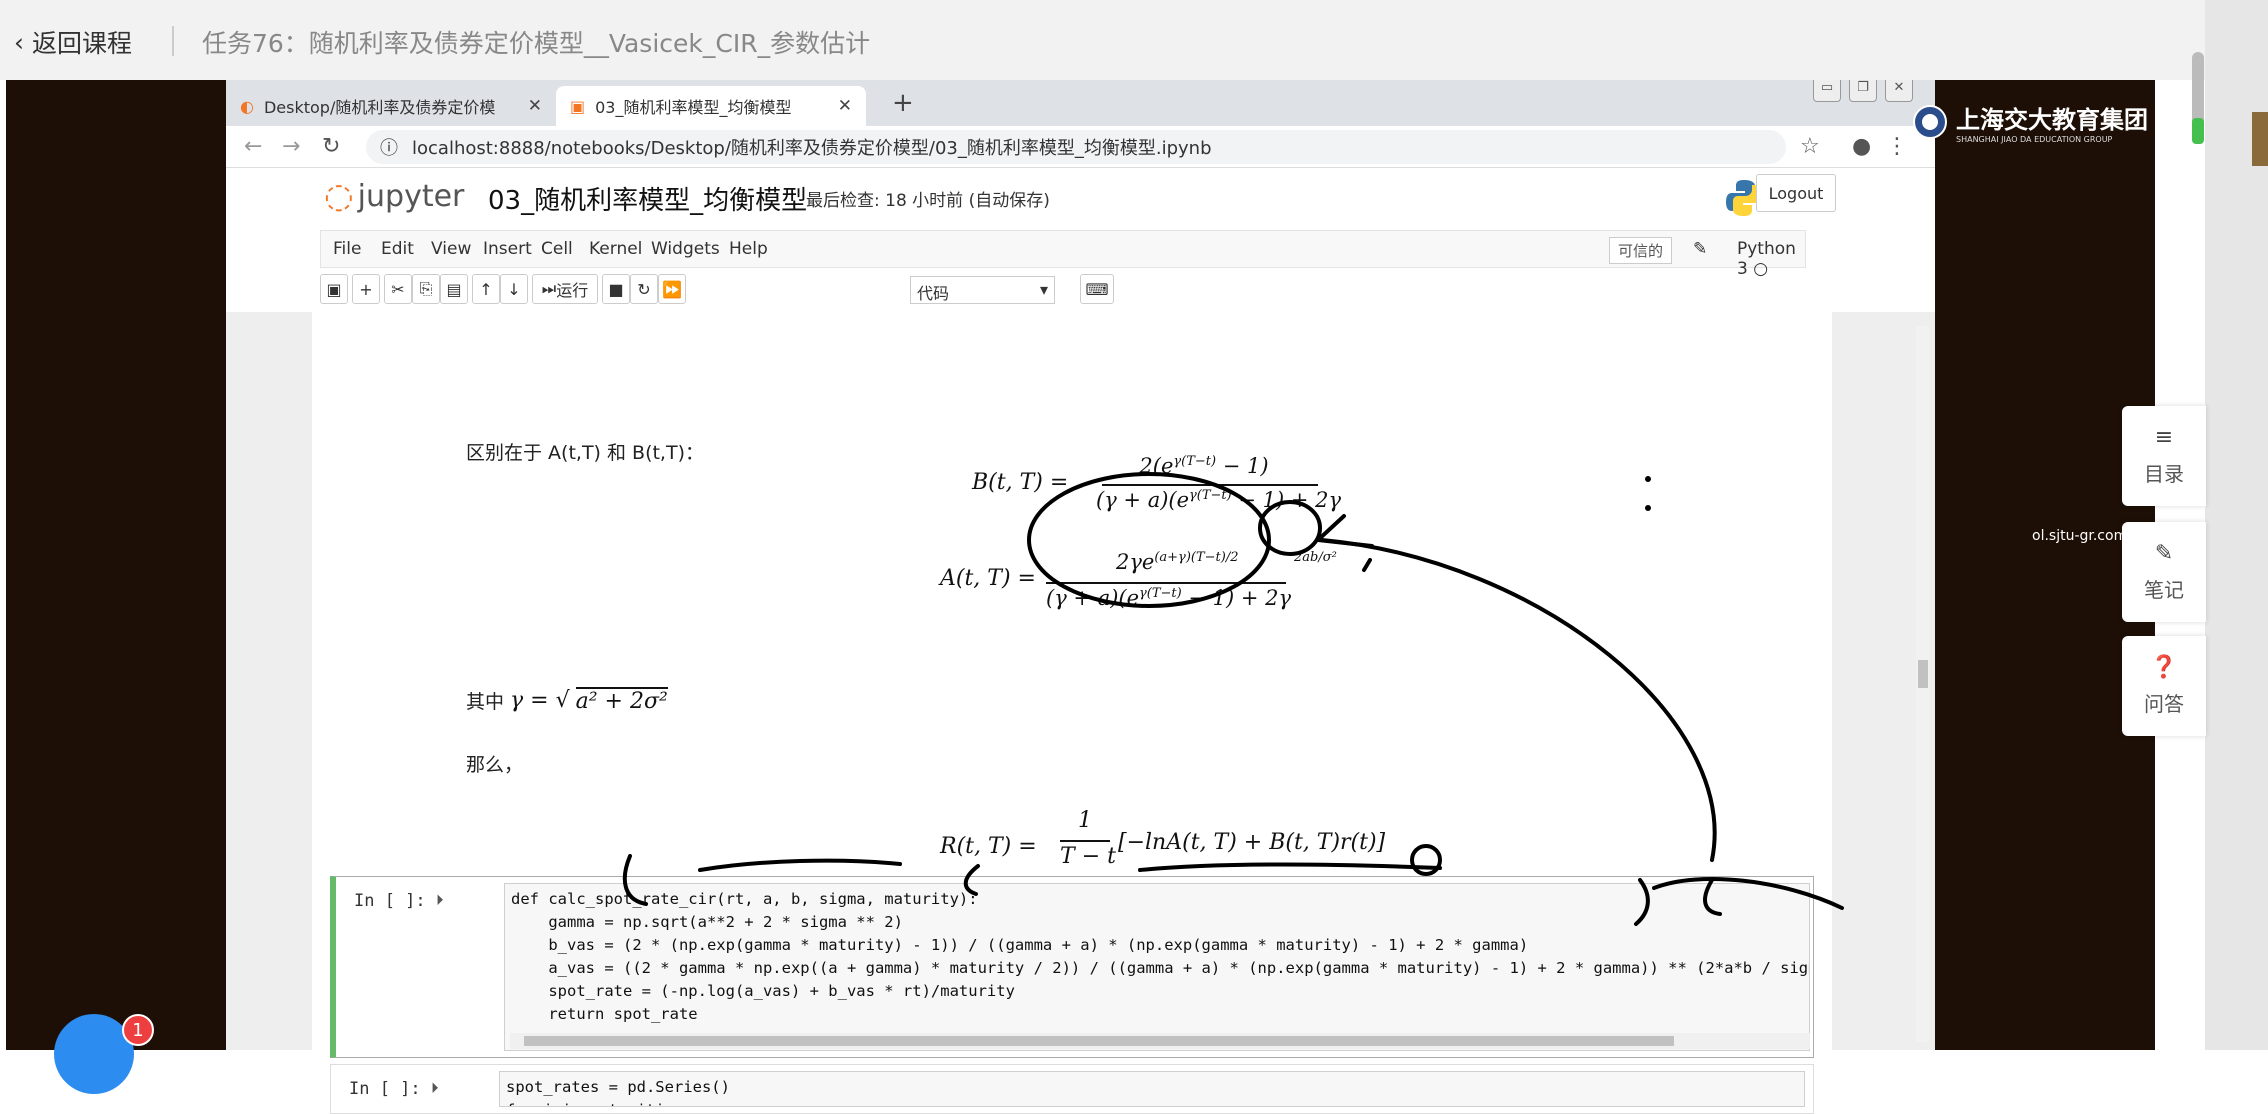  What do you see at coordinates (672, 289) in the screenshot?
I see `restart-run-all-icon: ⏩` at bounding box center [672, 289].